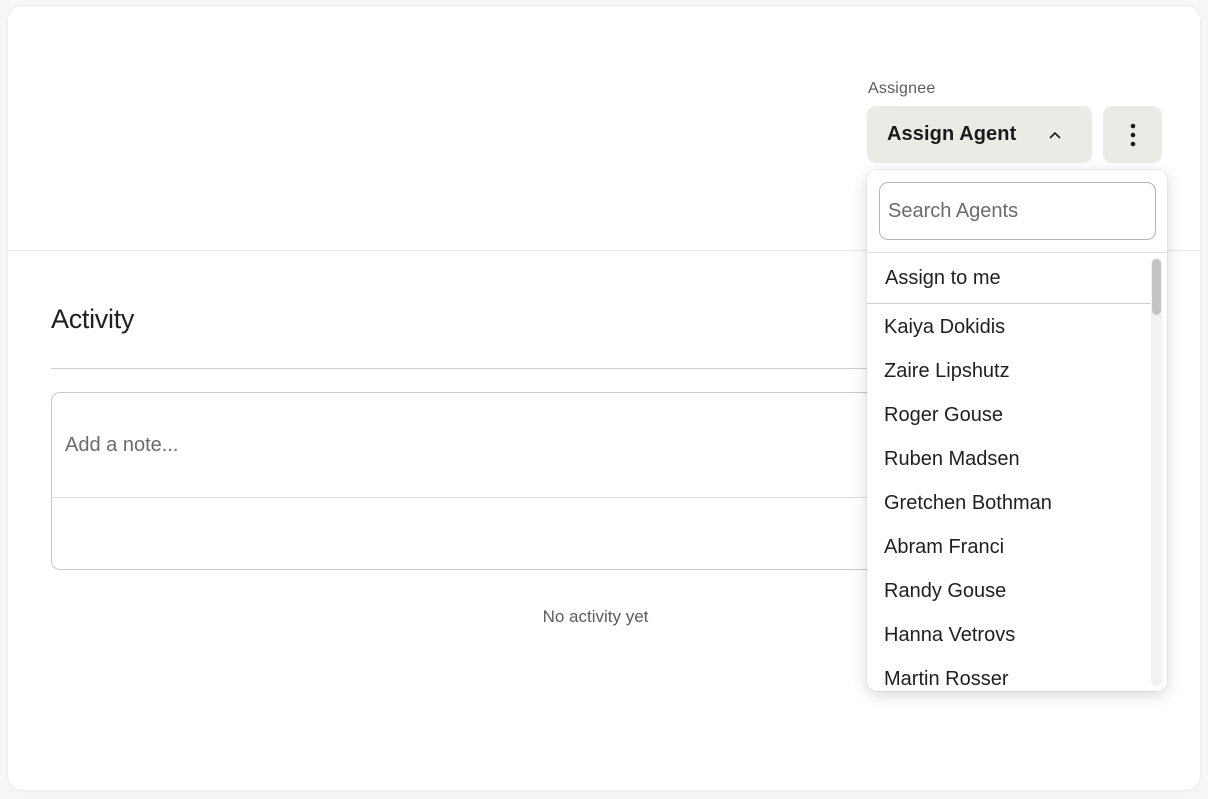 Image resolution: width=1208 pixels, height=799 pixels. Describe the element at coordinates (1017, 252) in the screenshot. I see `dropdown-search-divider` at that location.